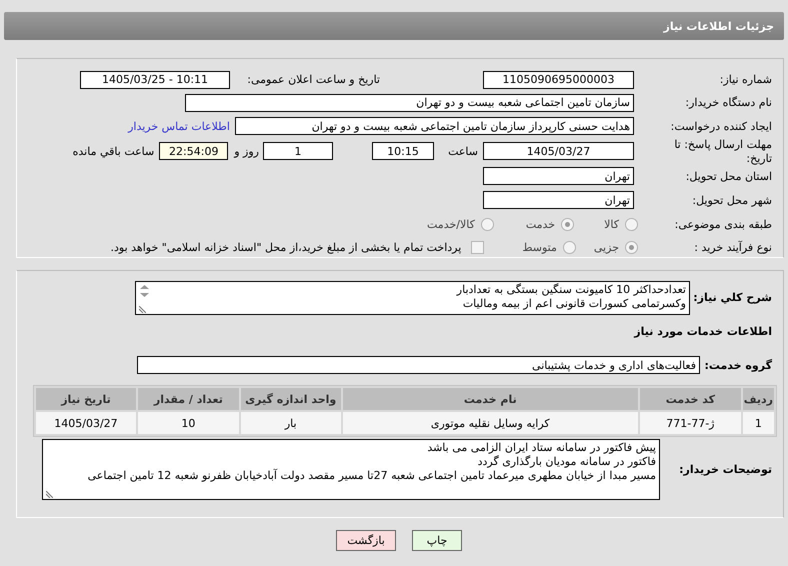 The width and height of the screenshot is (788, 566). Describe the element at coordinates (286, 247) in the screenshot. I see `checkbox-label: پرداخت تمام یا بخشی از مبلغ خرید،از محل "اسناد خزانه اسلامی" خواهد بود.` at that location.